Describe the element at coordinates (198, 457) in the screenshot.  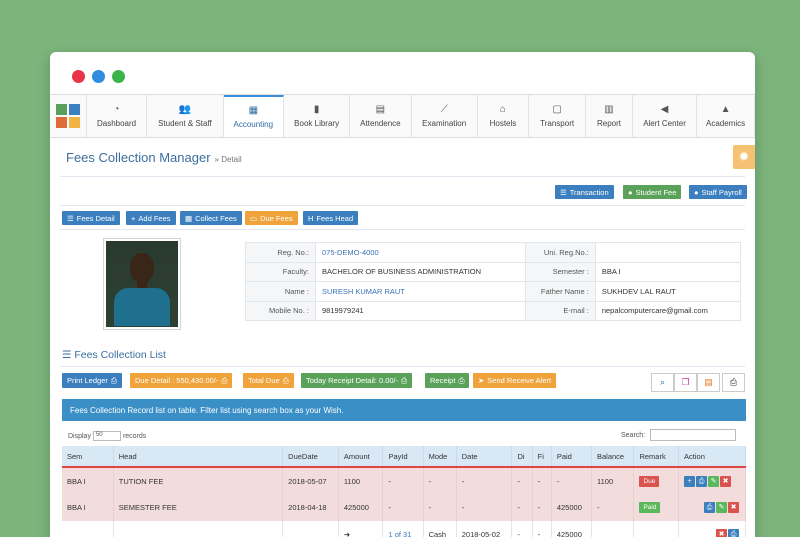
I see `column-header: Head` at that location.